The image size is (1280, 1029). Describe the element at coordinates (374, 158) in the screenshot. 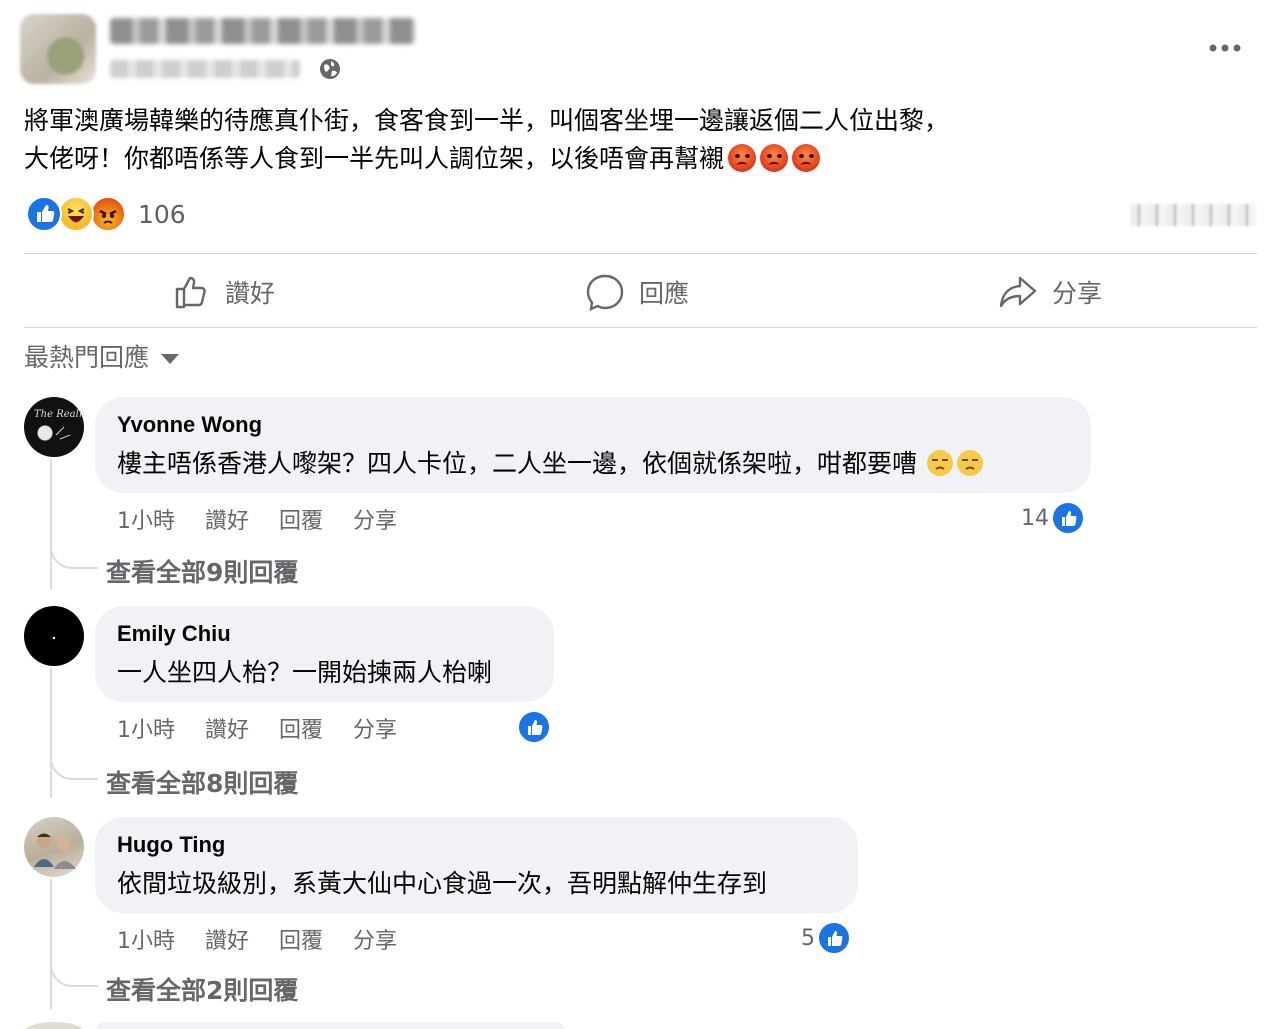

I see `post-text-line-2-content: 大佬呀！你都唔係等人食到一半先叫人調位架，以後唔會再幫襯` at that location.